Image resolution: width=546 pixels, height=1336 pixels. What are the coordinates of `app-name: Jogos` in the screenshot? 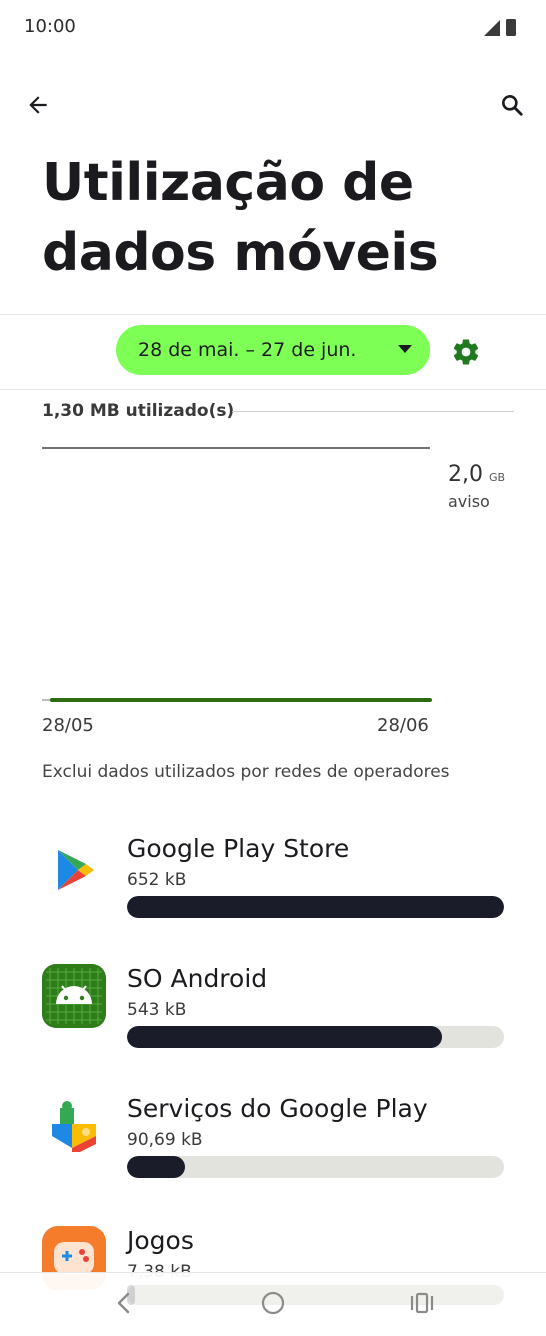 It's located at (160, 1240).